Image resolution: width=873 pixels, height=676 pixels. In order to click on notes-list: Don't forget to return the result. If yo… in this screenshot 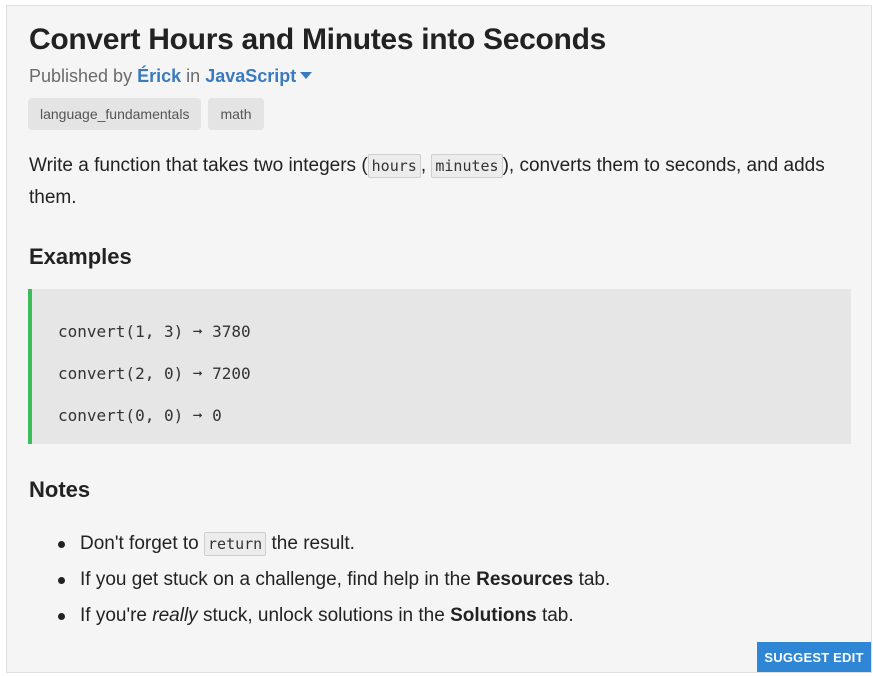, I will do `click(322, 580)`.